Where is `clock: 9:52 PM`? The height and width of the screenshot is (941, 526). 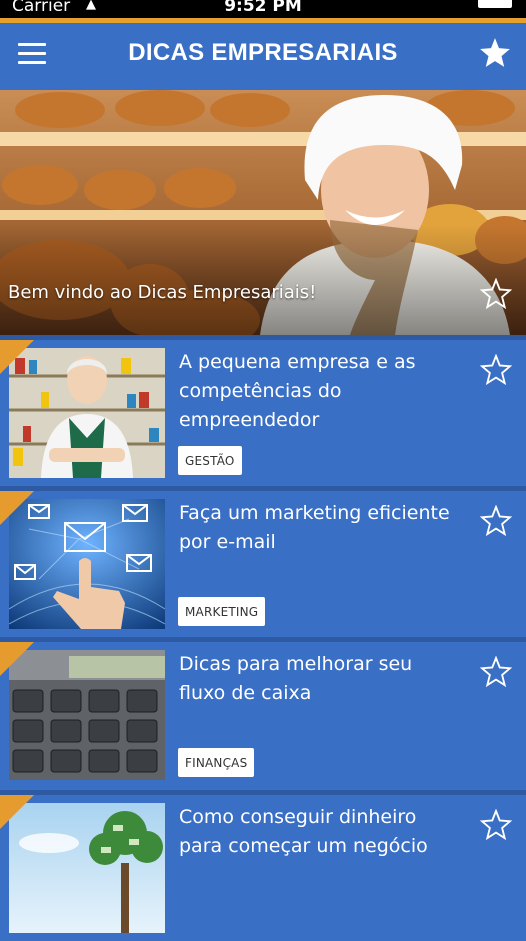
clock: 9:52 PM is located at coordinates (263, 8).